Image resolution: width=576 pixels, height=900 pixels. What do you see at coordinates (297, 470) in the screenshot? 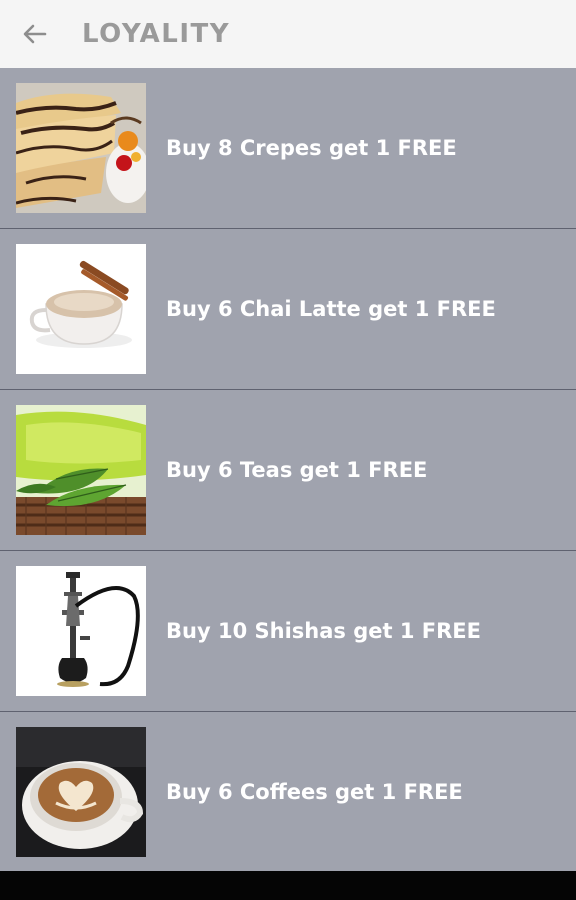
I see `list-item-label: Buy 6 Teas get 1 FREE` at bounding box center [297, 470].